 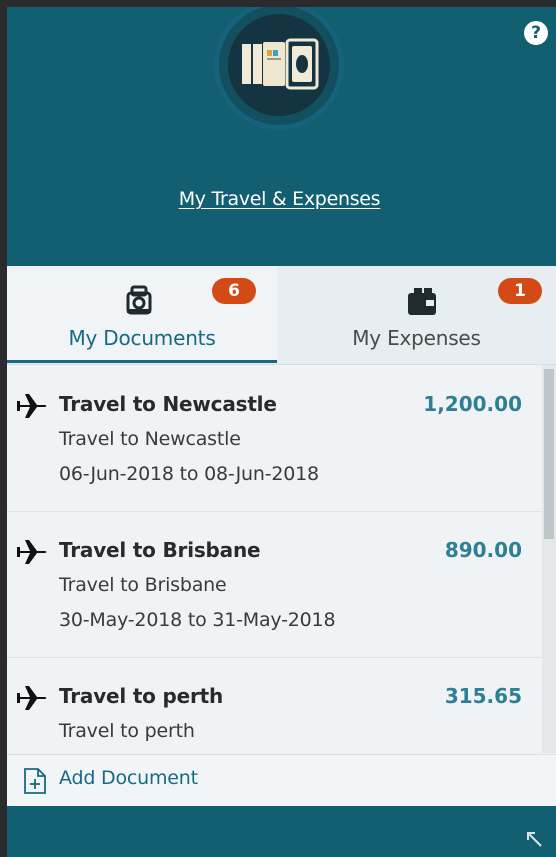 I want to click on add-document-label: Add Document, so click(x=128, y=778).